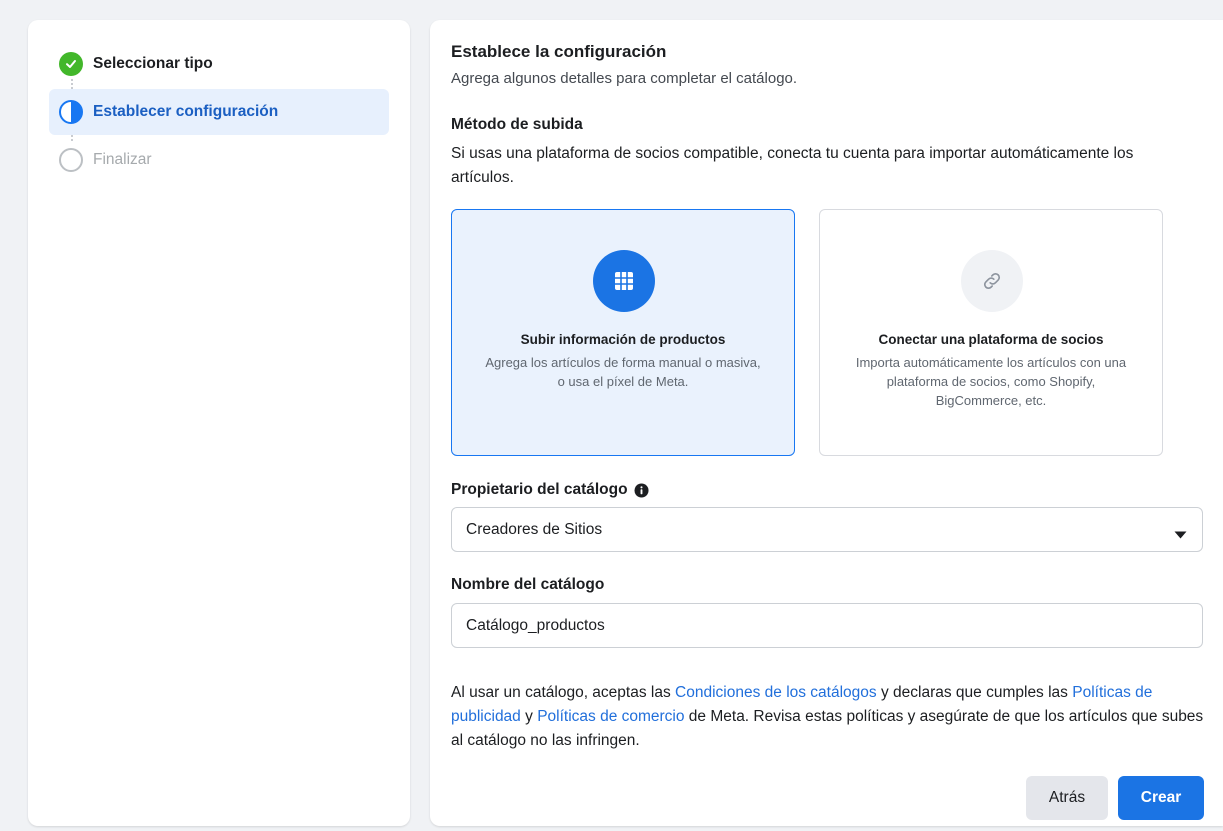 This screenshot has height=831, width=1223. Describe the element at coordinates (529, 716) in the screenshot. I see `terms-text-part: y` at that location.